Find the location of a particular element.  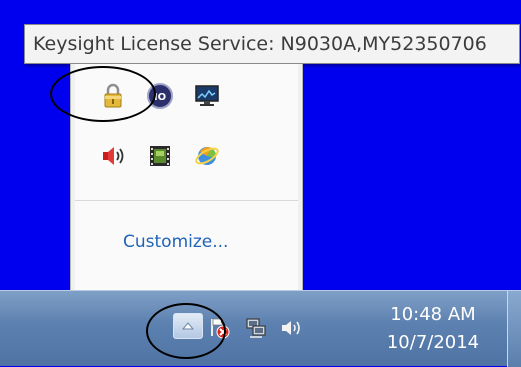

clock-time: 10:48 AM is located at coordinates (433, 314).